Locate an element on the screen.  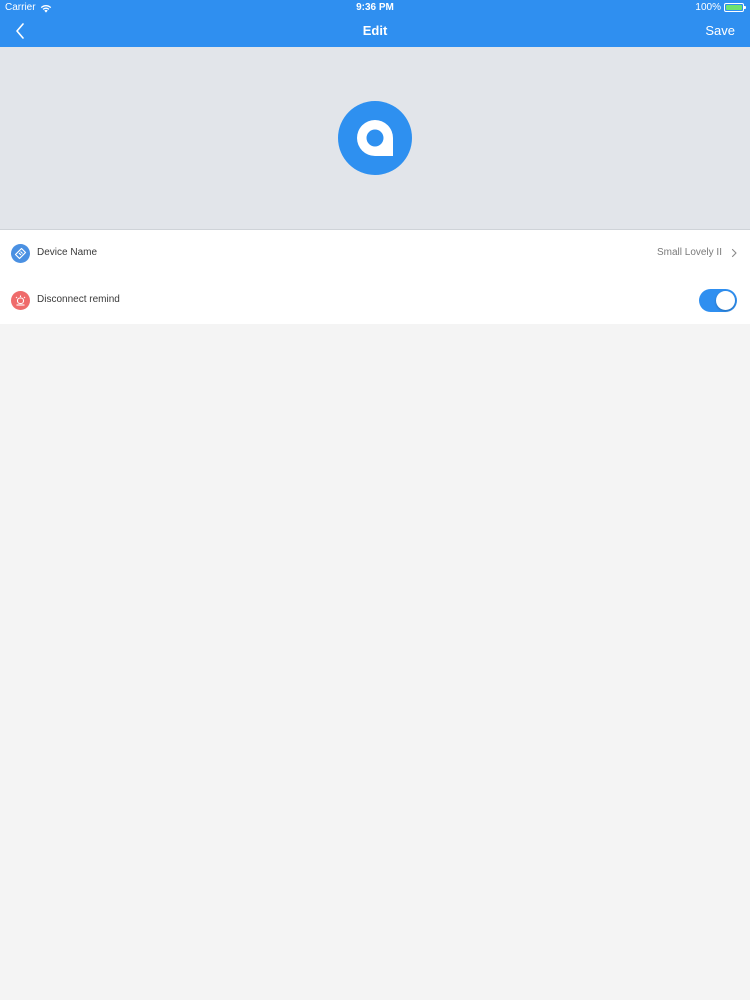
device-name-value: Small Lovely II is located at coordinates (689, 252).